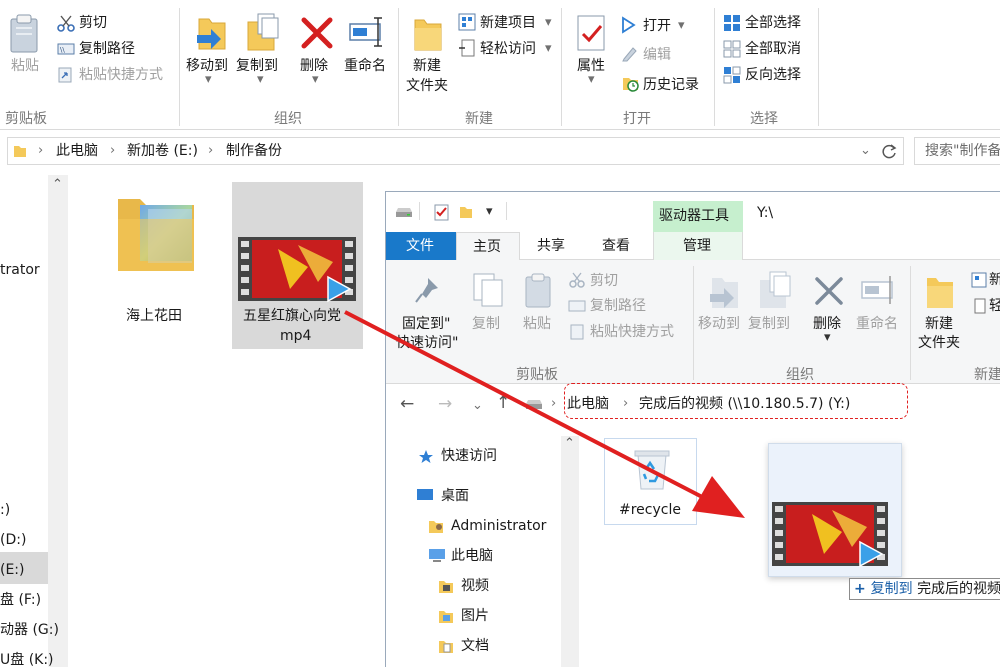 This screenshot has height=667, width=1000. Describe the element at coordinates (154, 316) in the screenshot. I see `file-name-folder: 海上花田` at that location.